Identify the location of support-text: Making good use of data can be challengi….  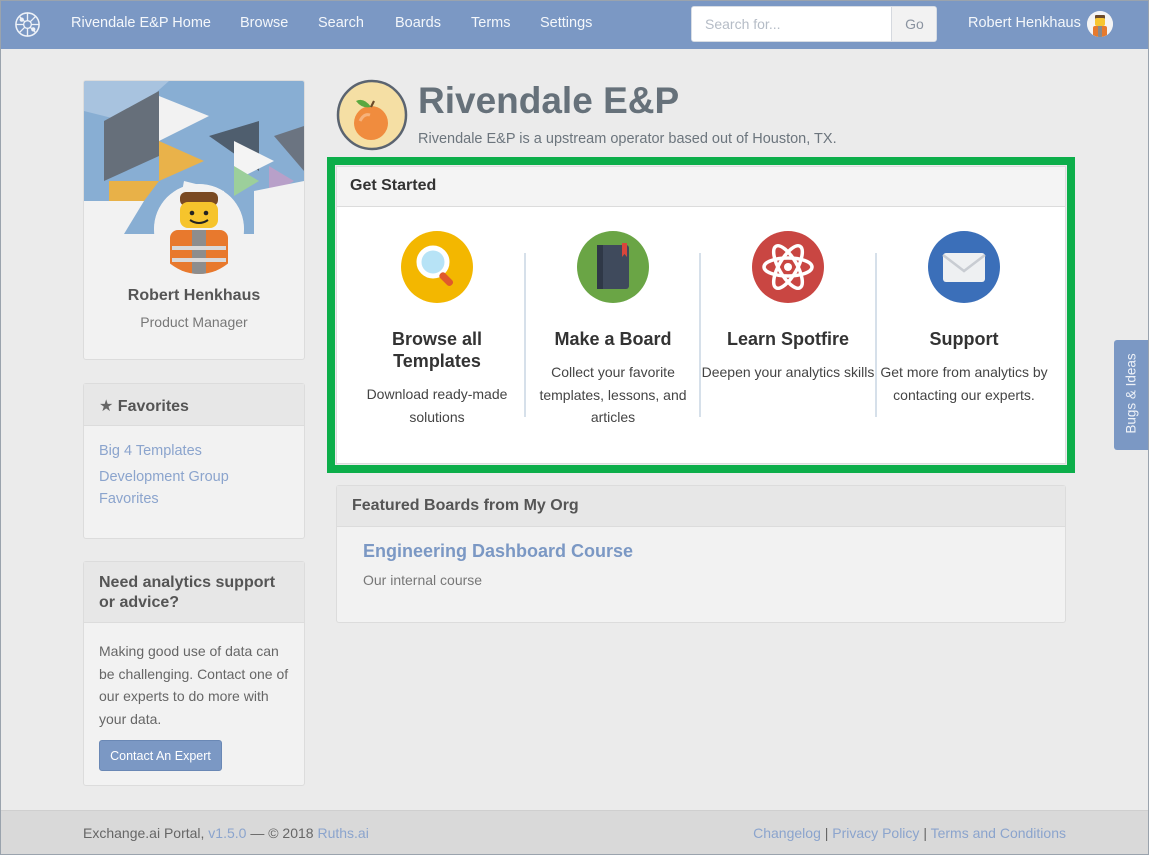
(194, 685).